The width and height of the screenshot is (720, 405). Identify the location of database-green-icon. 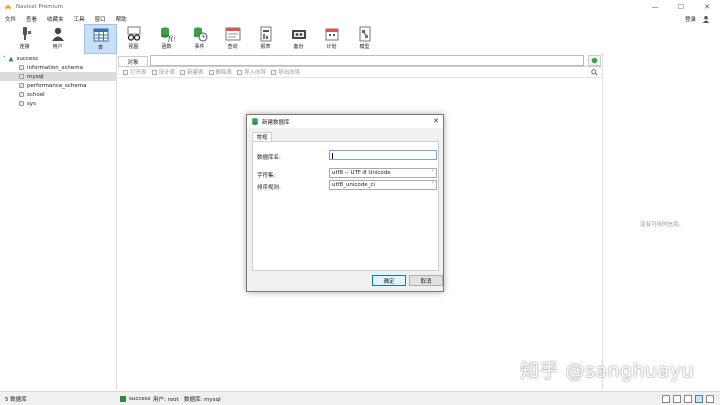
(255, 121).